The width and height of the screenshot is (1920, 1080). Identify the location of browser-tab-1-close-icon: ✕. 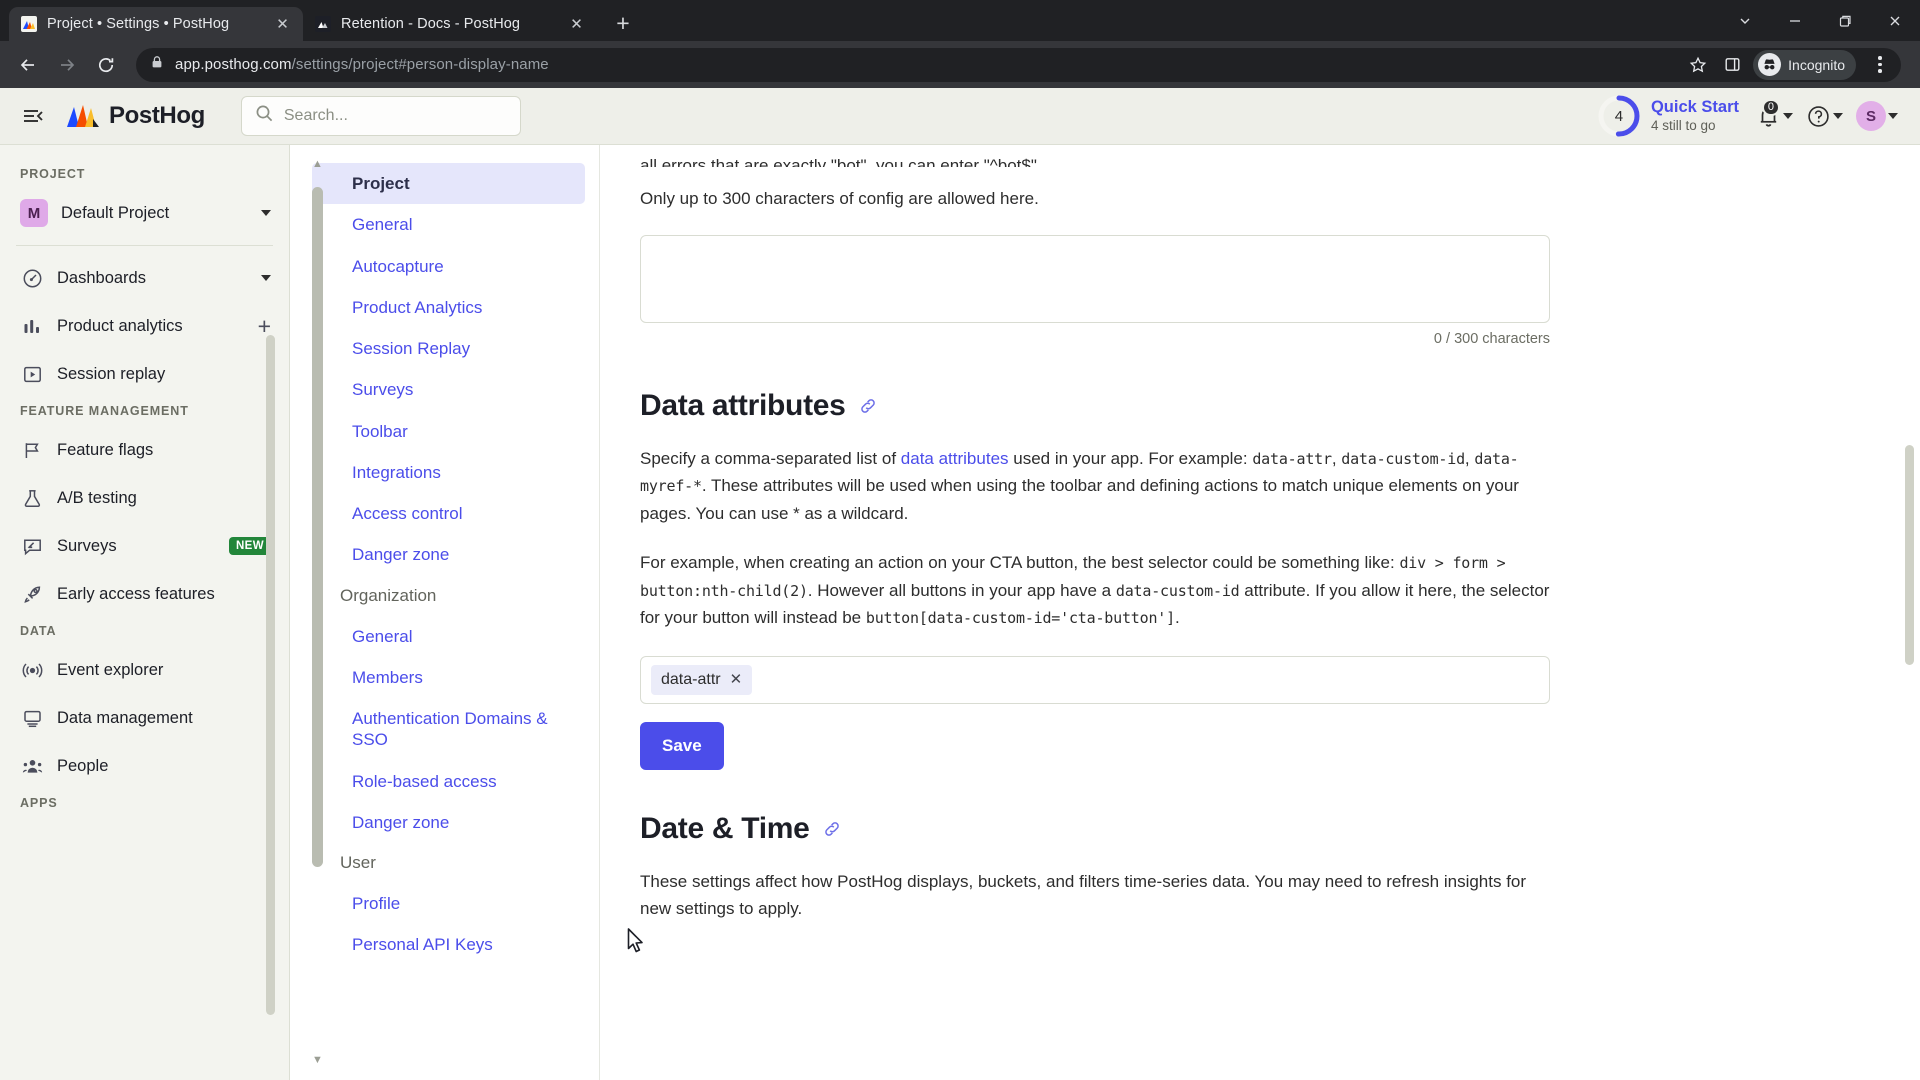
(282, 24).